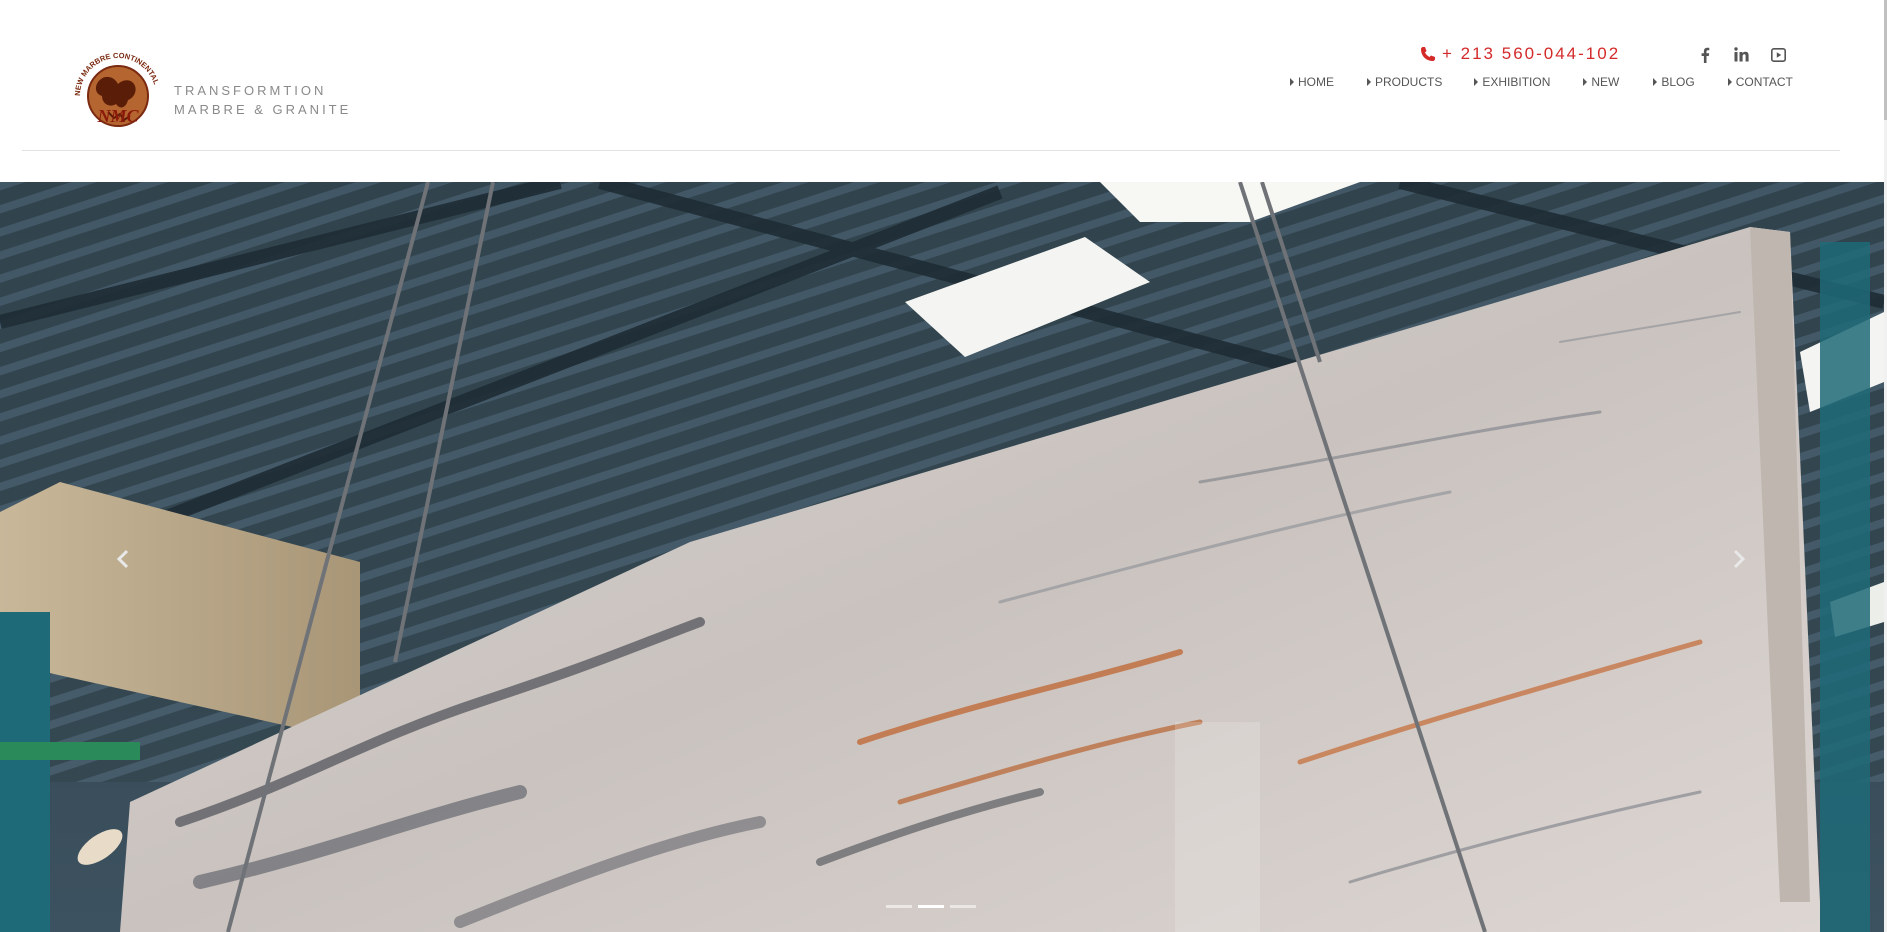 The width and height of the screenshot is (1887, 932). I want to click on social-links, so click(1741, 54).